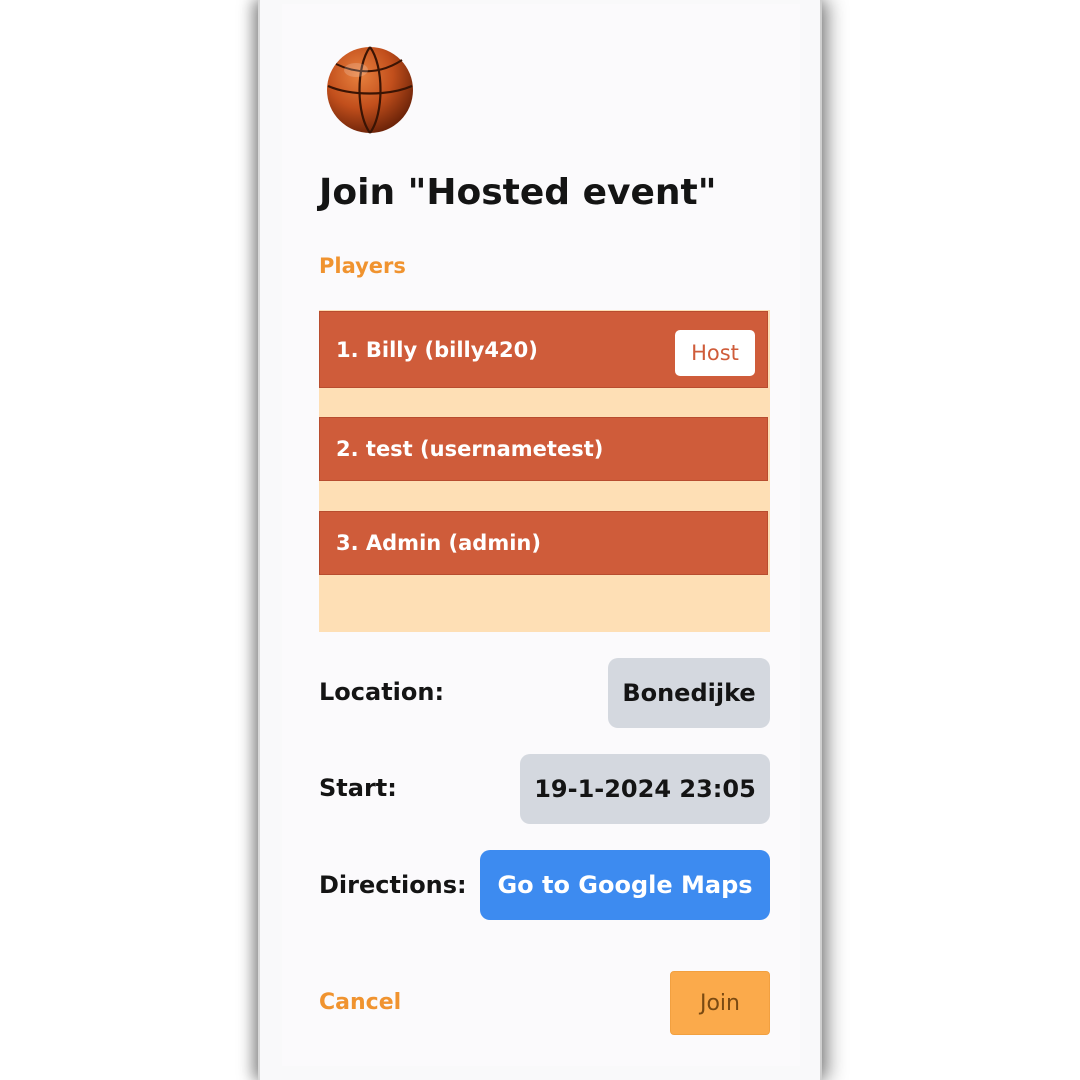  Describe the element at coordinates (543, 543) in the screenshot. I see `player-row-3: 3. Admin (admin)` at that location.